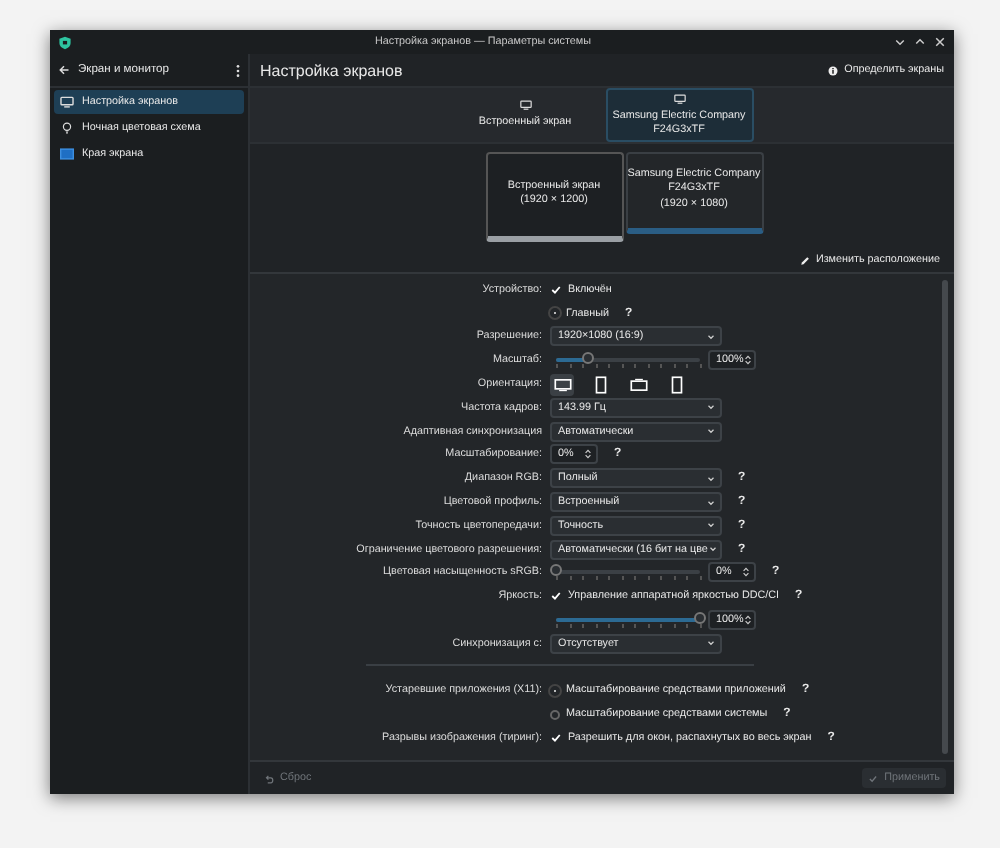  I want to click on landscape-screen-icon, so click(562, 384).